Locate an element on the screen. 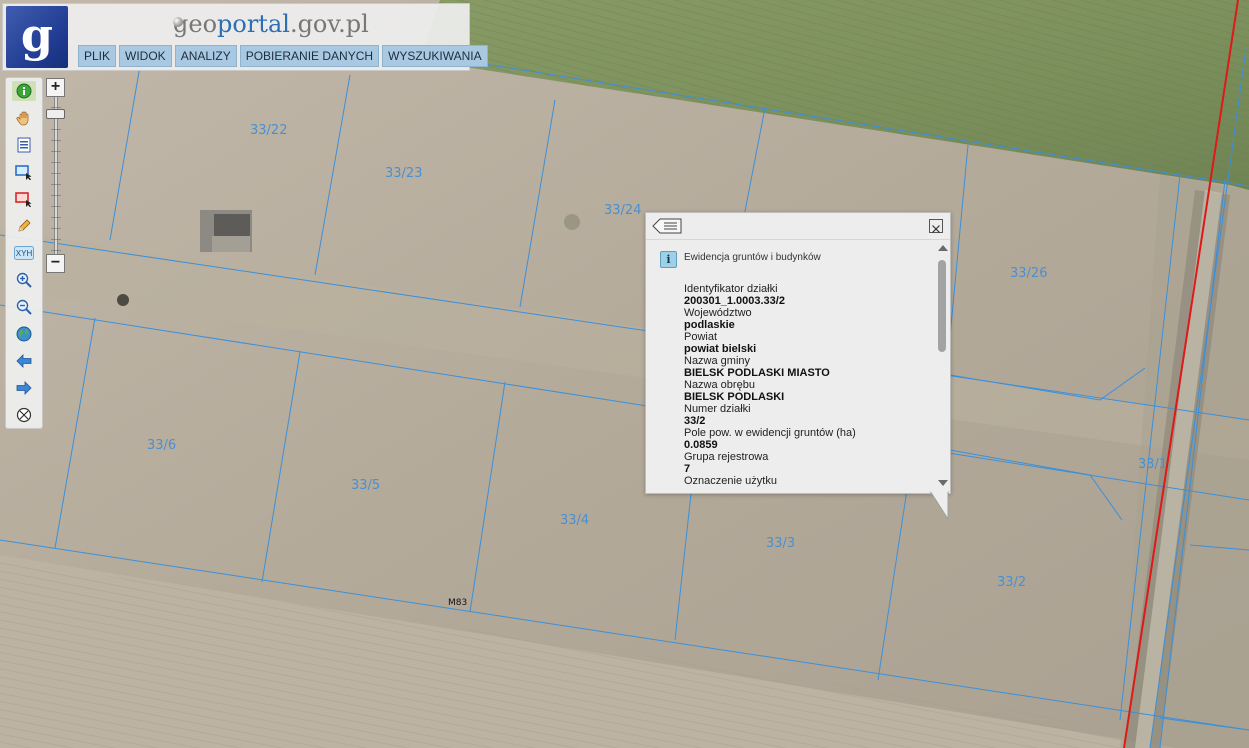 The width and height of the screenshot is (1249, 748). previous-view-icon is located at coordinates (24, 361).